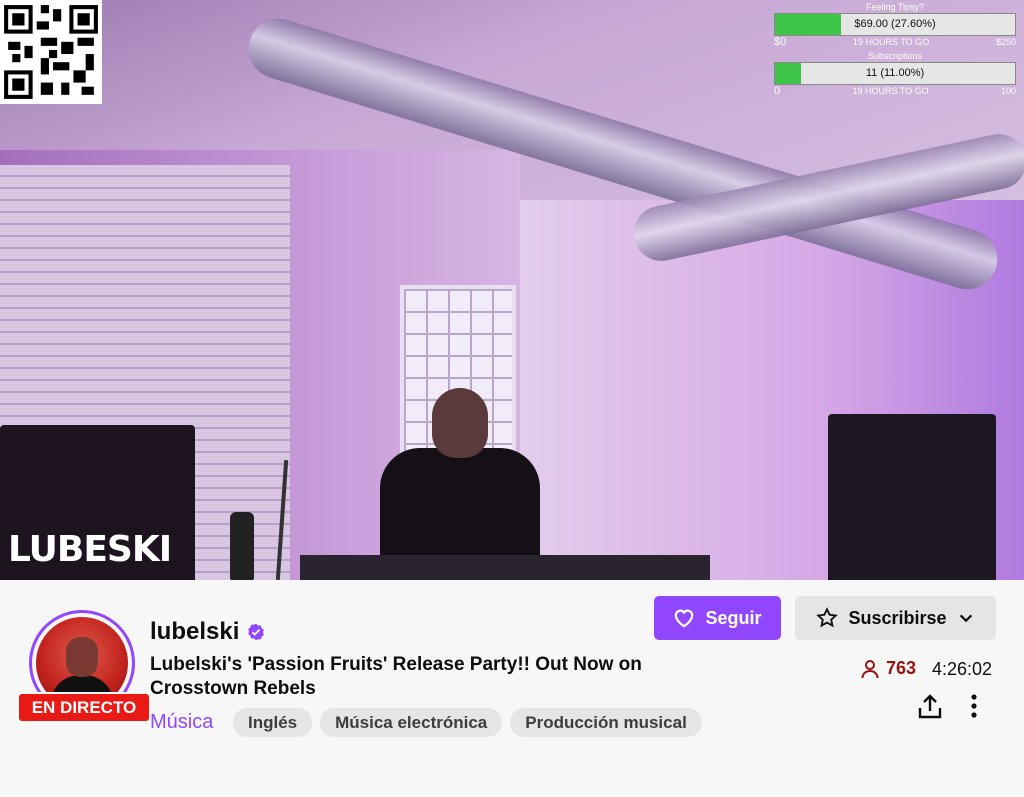  Describe the element at coordinates (256, 632) in the screenshot. I see `verified-icon` at that location.